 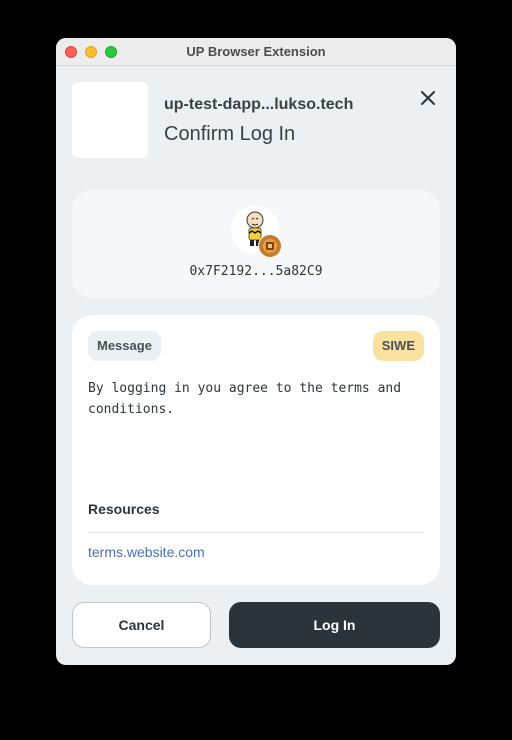 I want to click on siwe-badge: SIWE, so click(x=398, y=346).